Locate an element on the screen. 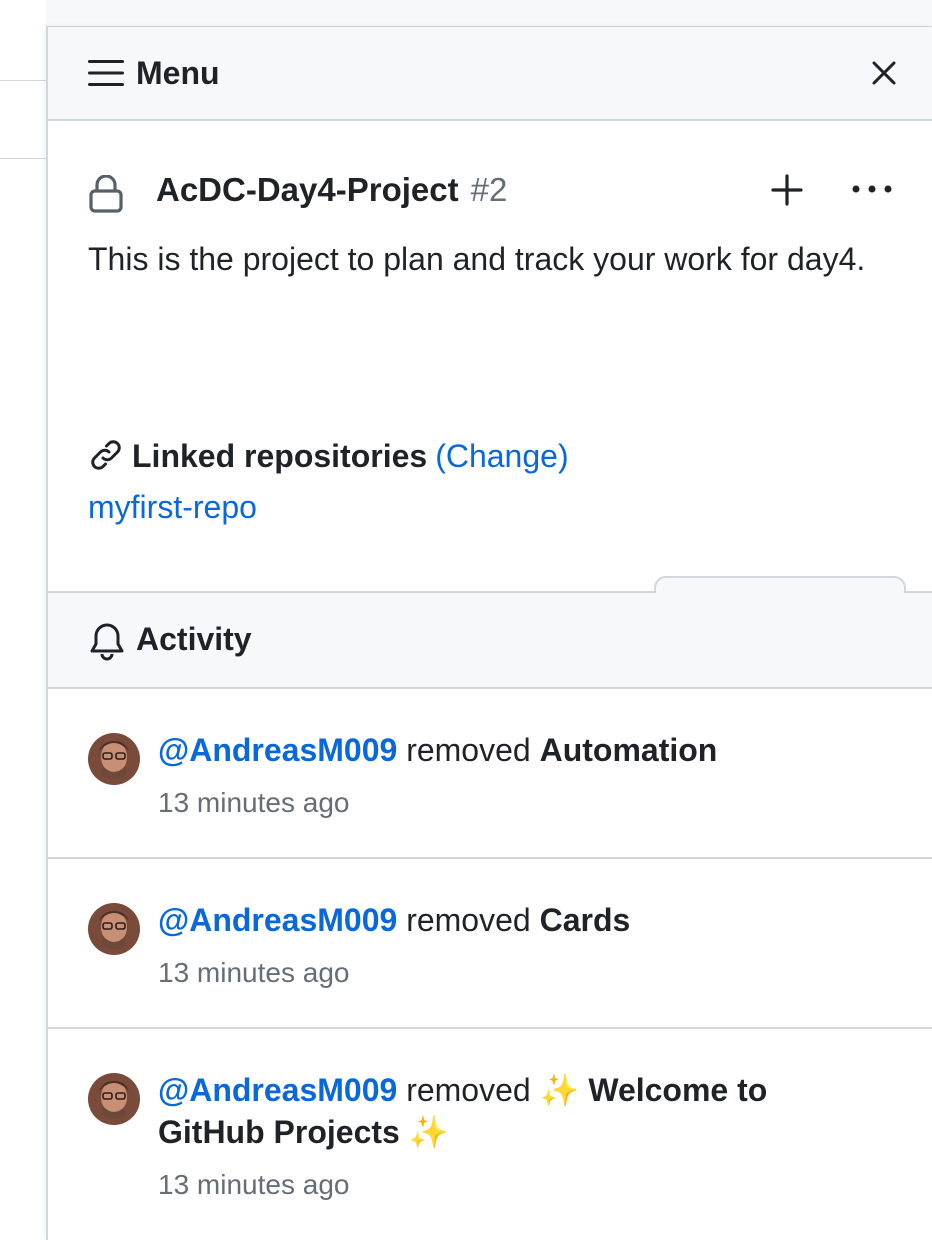 This screenshot has height=1240, width=932. activity-header: Activity is located at coordinates (490, 641).